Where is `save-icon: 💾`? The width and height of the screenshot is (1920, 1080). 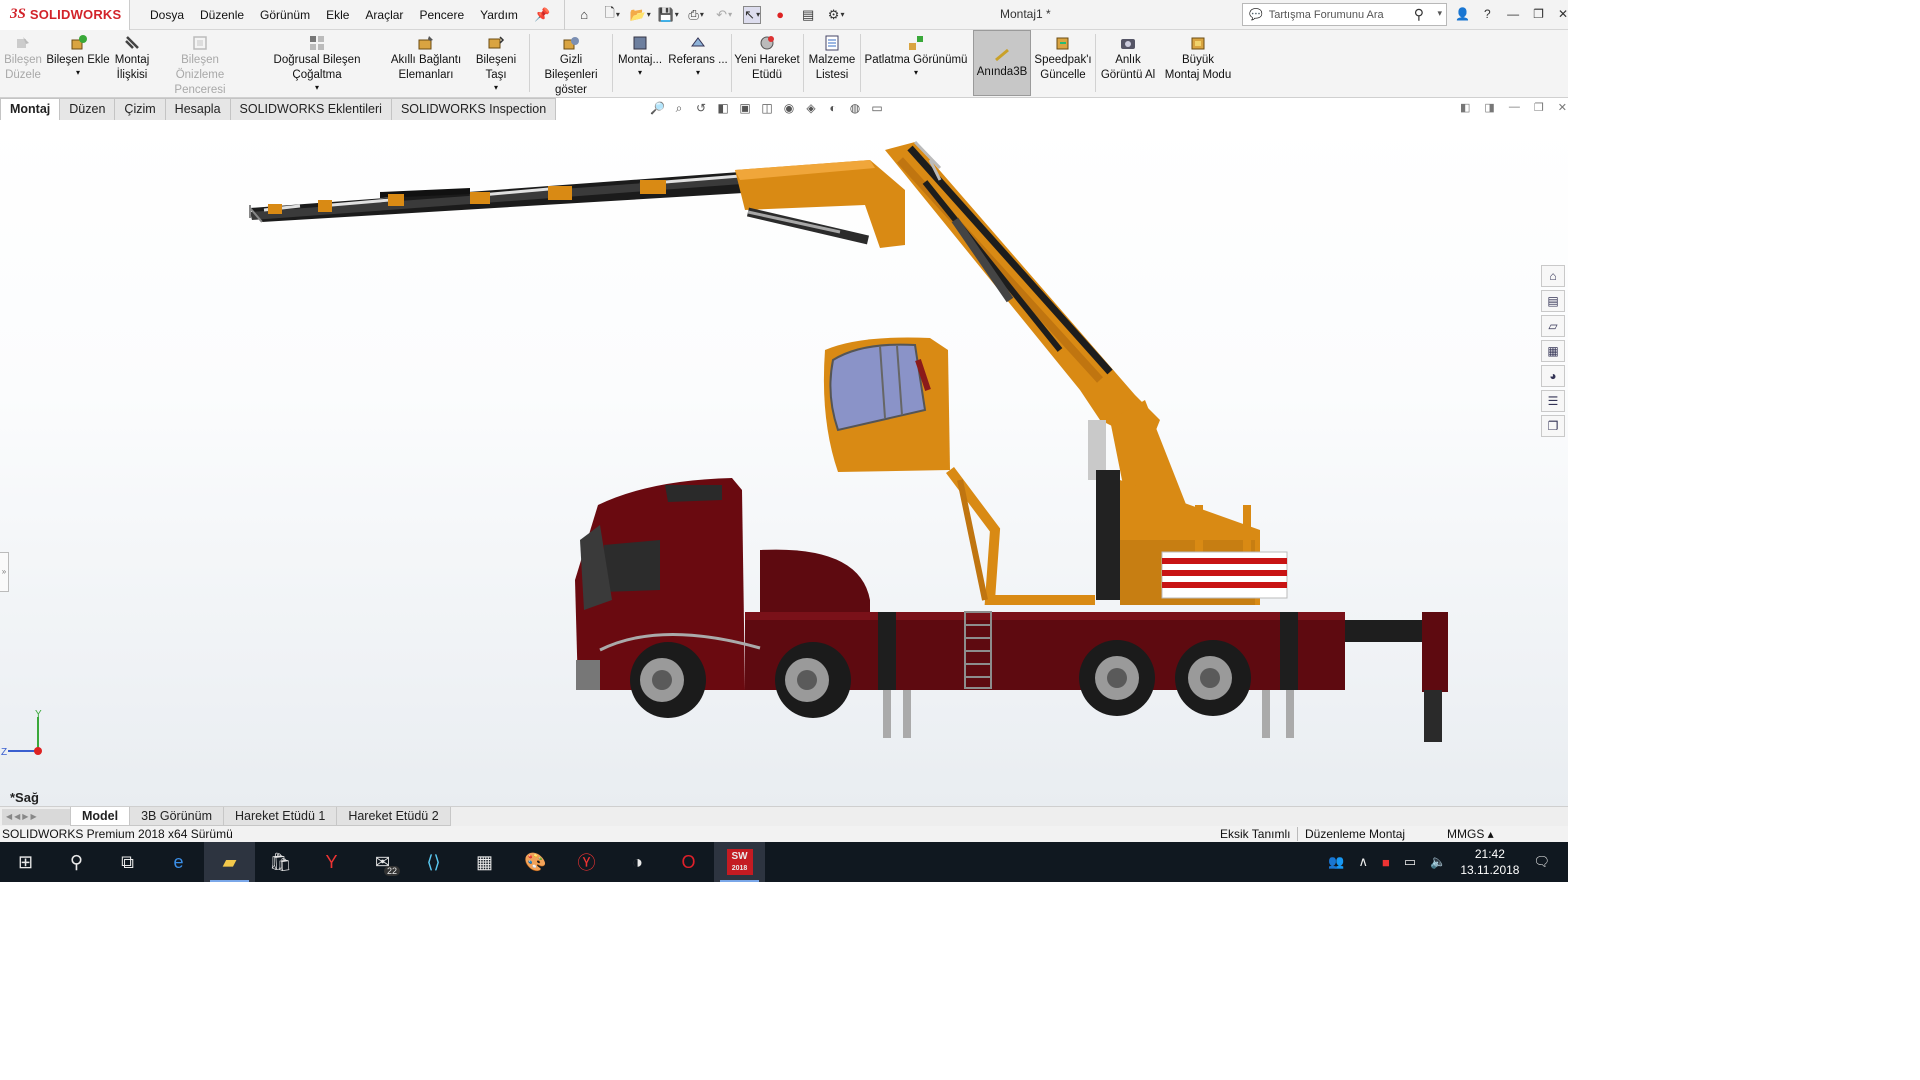
save-icon: 💾 is located at coordinates (667, 15).